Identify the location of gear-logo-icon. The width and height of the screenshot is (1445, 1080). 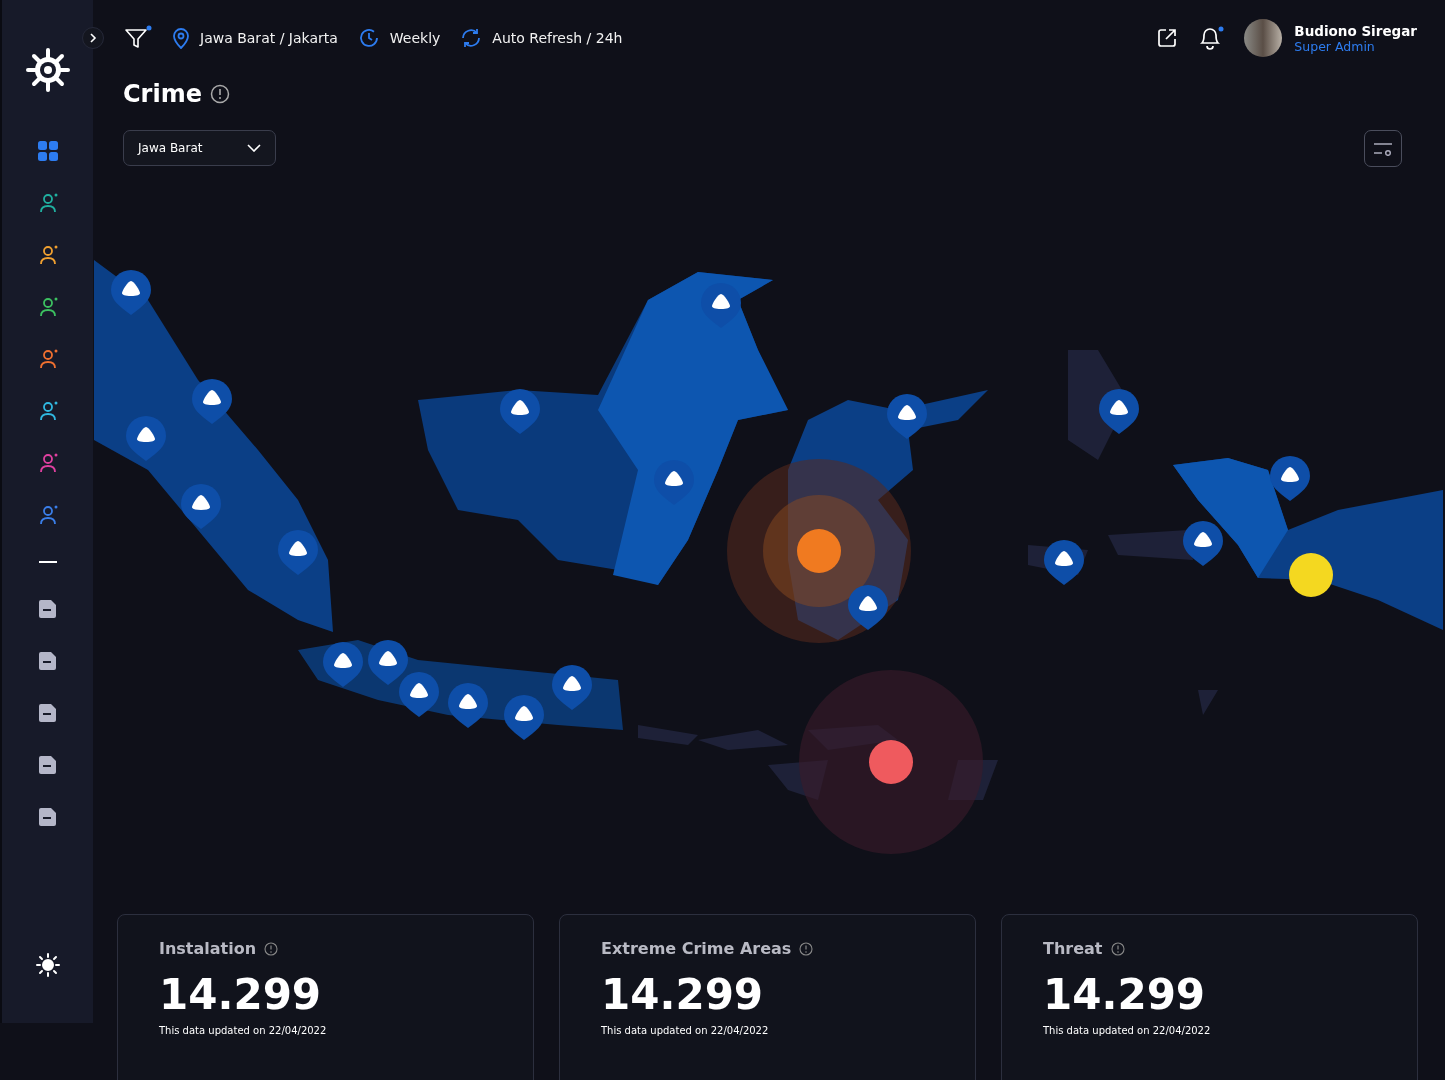
(47, 70).